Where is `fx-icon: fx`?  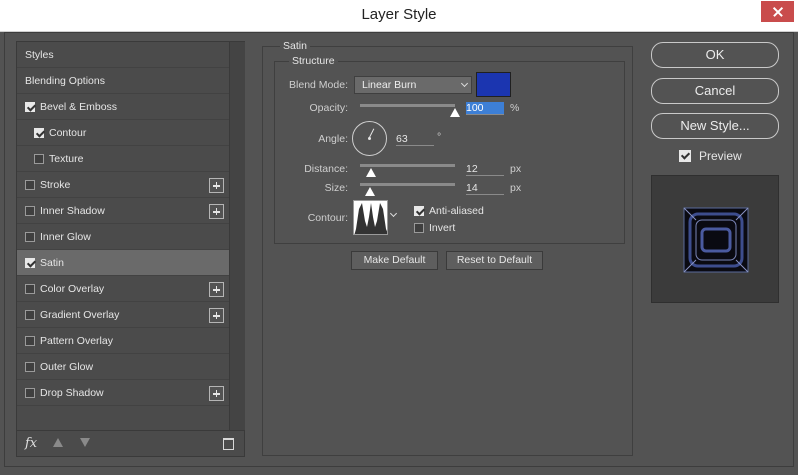
fx-icon: fx is located at coordinates (31, 443).